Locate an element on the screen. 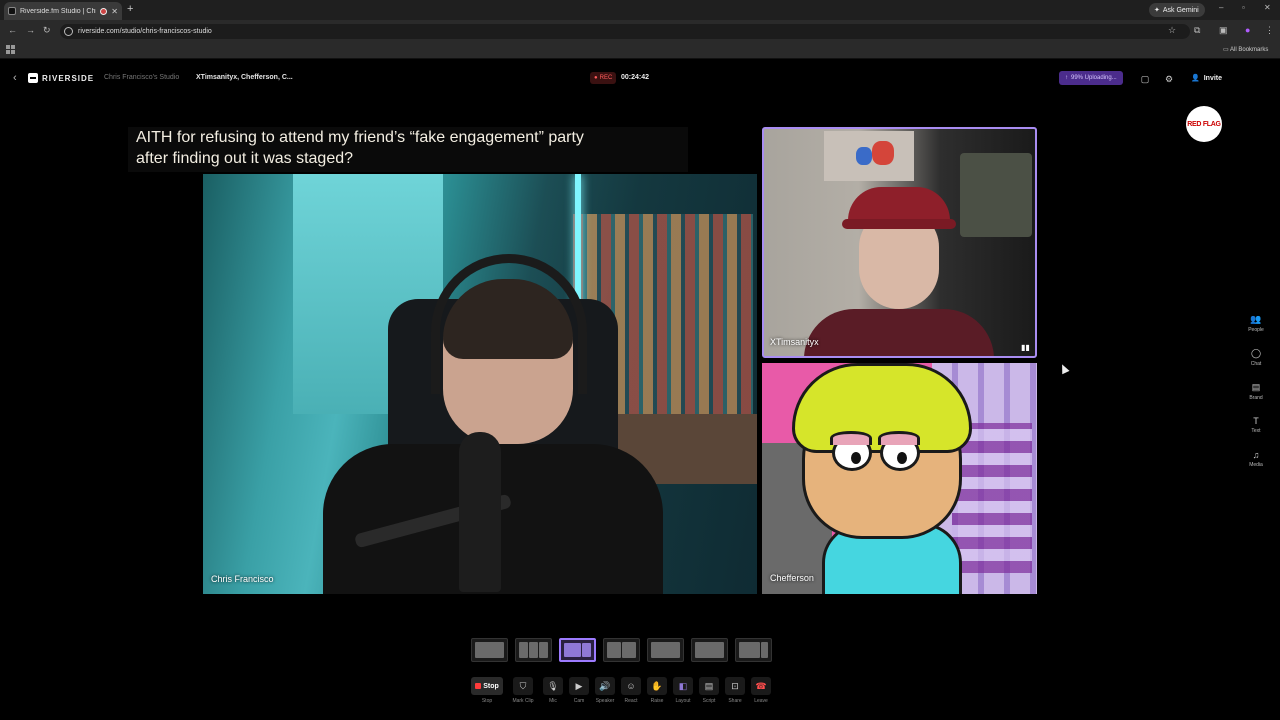  rec-label: REC is located at coordinates (606, 78).